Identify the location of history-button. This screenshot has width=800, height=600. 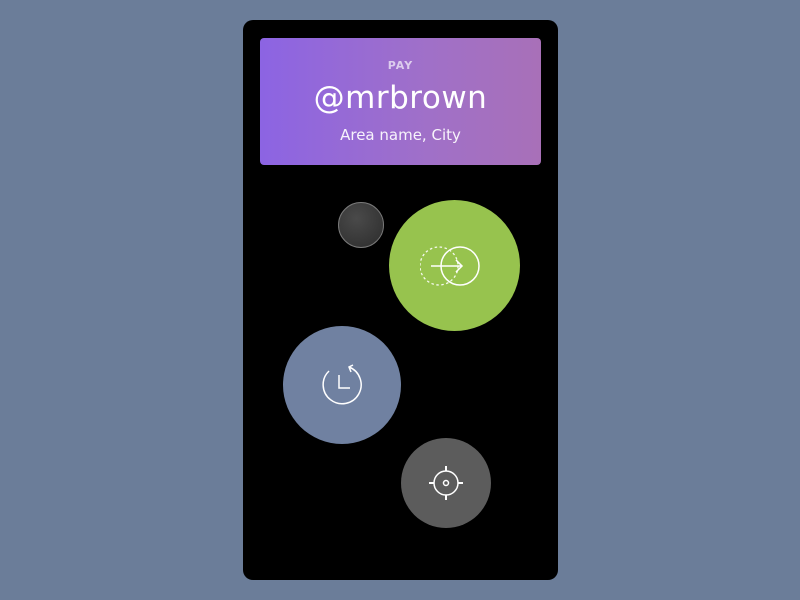
(342, 385).